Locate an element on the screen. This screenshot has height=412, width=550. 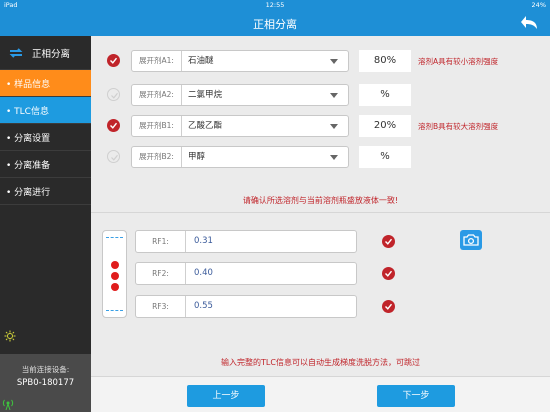
rf3-field: RF3: 0.55 is located at coordinates (246, 306).